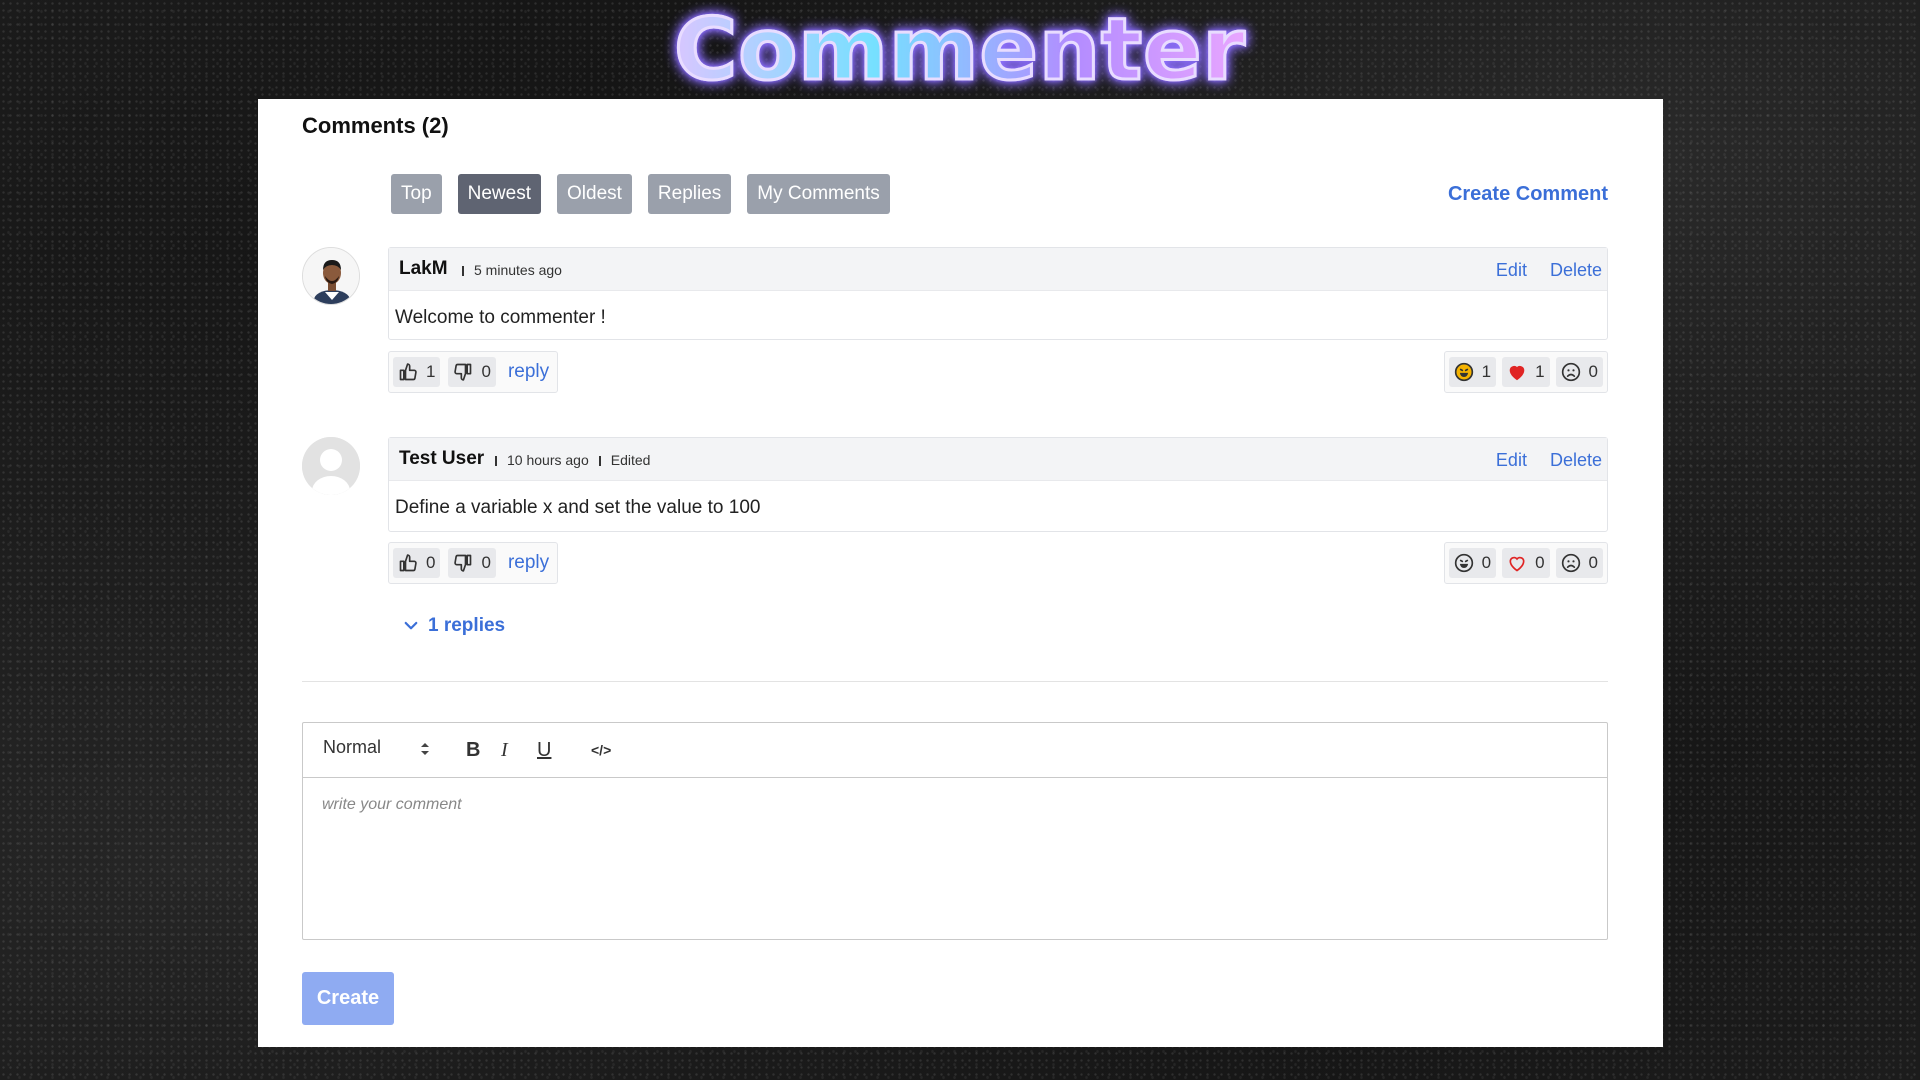  I want to click on app-logo: Commenter, so click(960, 50).